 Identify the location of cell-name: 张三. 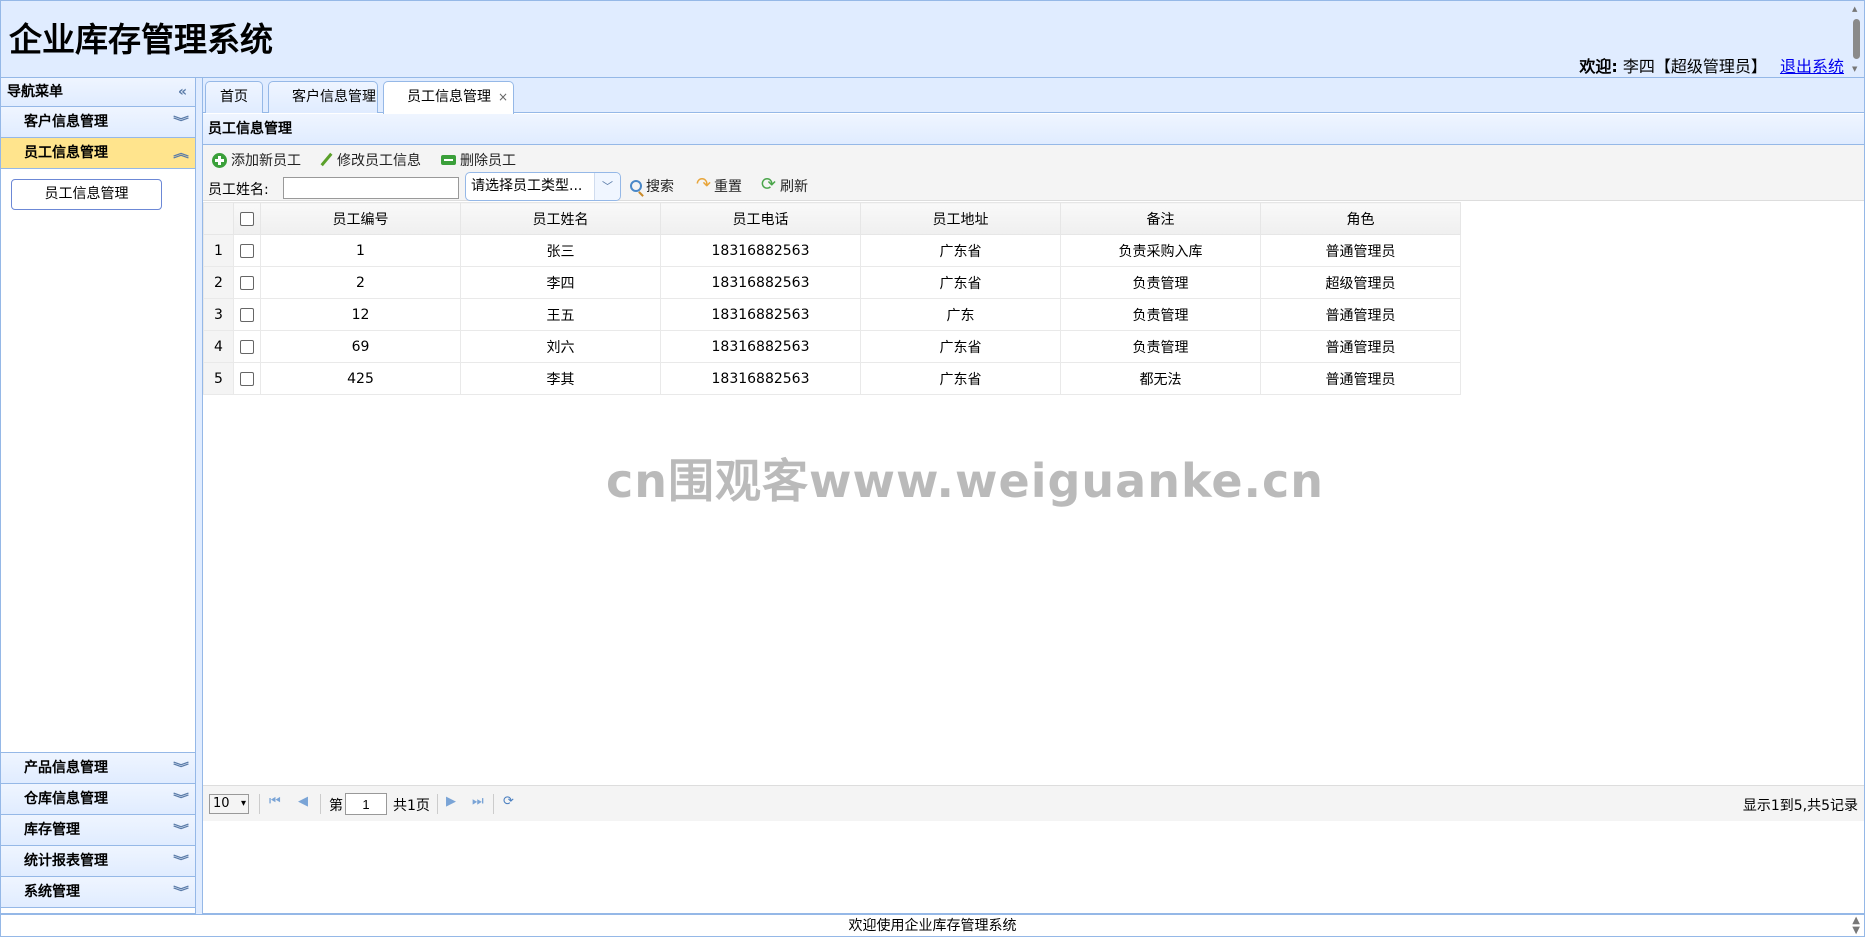
(560, 250).